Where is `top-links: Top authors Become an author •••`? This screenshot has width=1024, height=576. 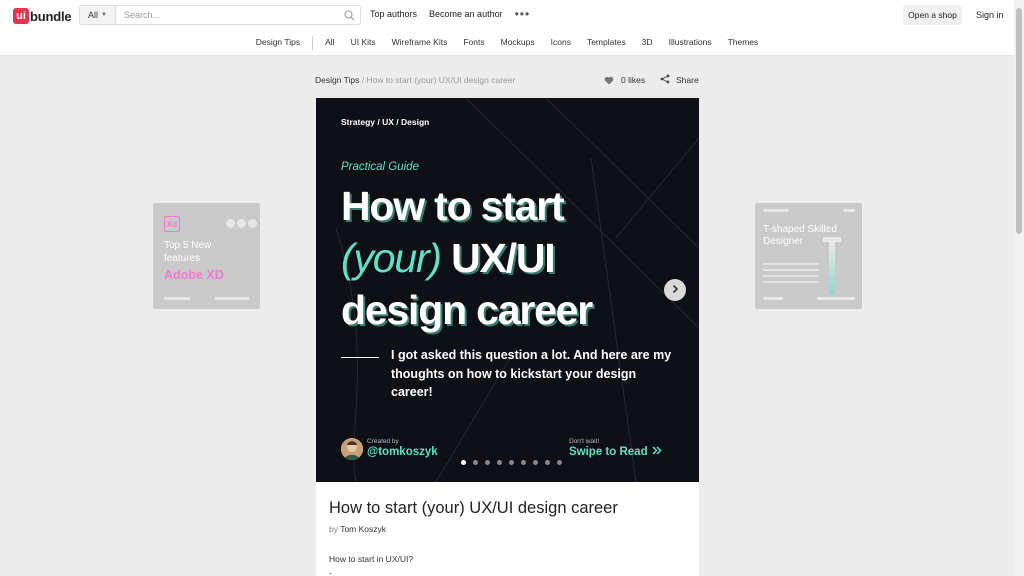
top-links: Top authors Become an author ••• is located at coordinates (450, 14).